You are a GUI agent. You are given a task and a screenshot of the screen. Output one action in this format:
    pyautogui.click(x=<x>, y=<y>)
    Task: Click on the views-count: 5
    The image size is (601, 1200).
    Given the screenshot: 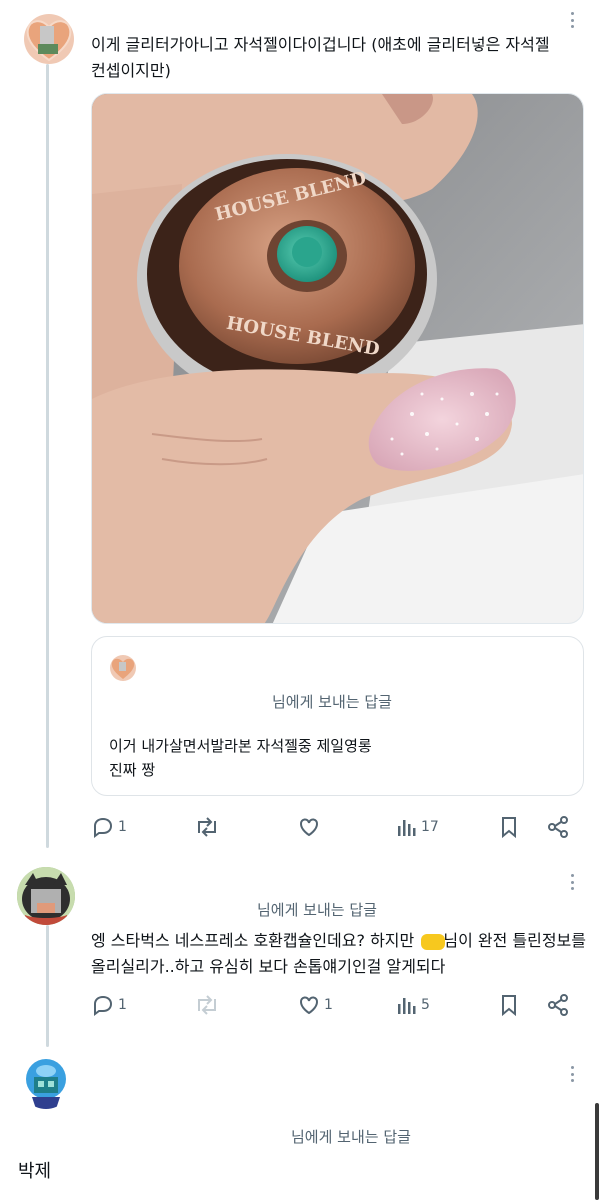 What is the action you would take?
    pyautogui.click(x=425, y=1005)
    